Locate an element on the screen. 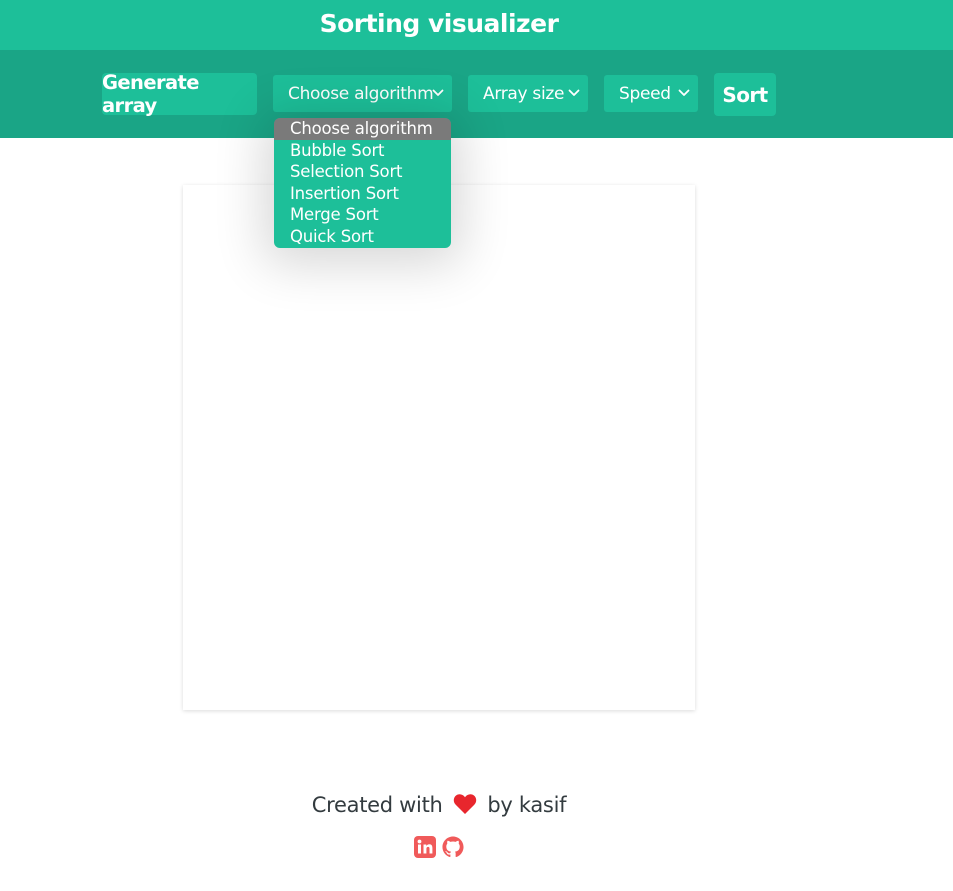 This screenshot has height=891, width=953. sort-label: Sort is located at coordinates (745, 94).